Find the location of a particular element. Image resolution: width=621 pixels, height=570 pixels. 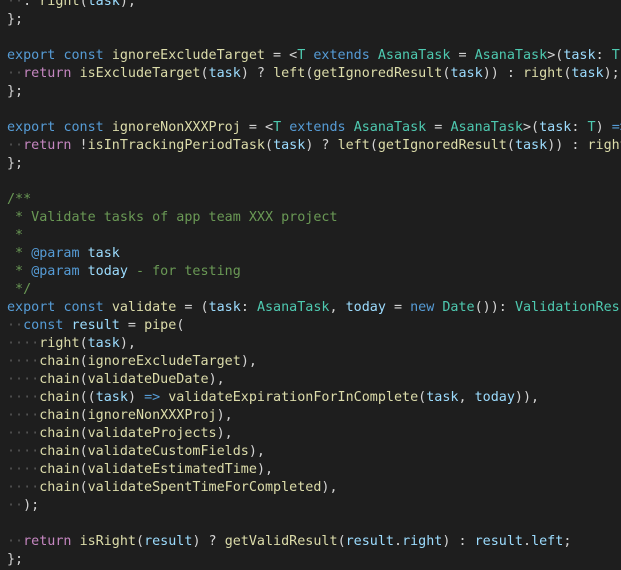

code-token: = ( is located at coordinates (192, 307).